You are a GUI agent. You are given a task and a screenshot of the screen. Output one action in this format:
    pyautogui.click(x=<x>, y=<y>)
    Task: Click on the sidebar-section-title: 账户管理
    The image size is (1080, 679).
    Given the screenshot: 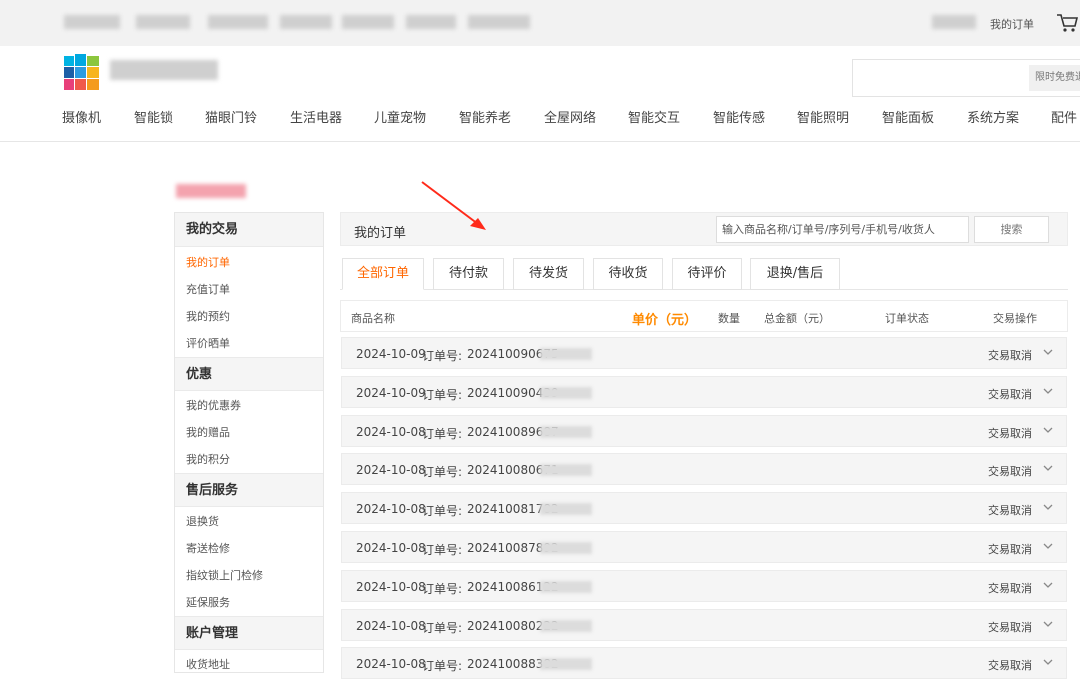 What is the action you would take?
    pyautogui.click(x=249, y=633)
    